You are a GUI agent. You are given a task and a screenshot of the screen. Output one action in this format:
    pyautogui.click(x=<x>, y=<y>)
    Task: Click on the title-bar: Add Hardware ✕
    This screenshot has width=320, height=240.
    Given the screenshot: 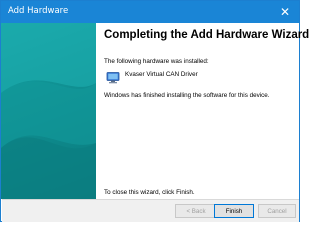 What is the action you would take?
    pyautogui.click(x=150, y=12)
    